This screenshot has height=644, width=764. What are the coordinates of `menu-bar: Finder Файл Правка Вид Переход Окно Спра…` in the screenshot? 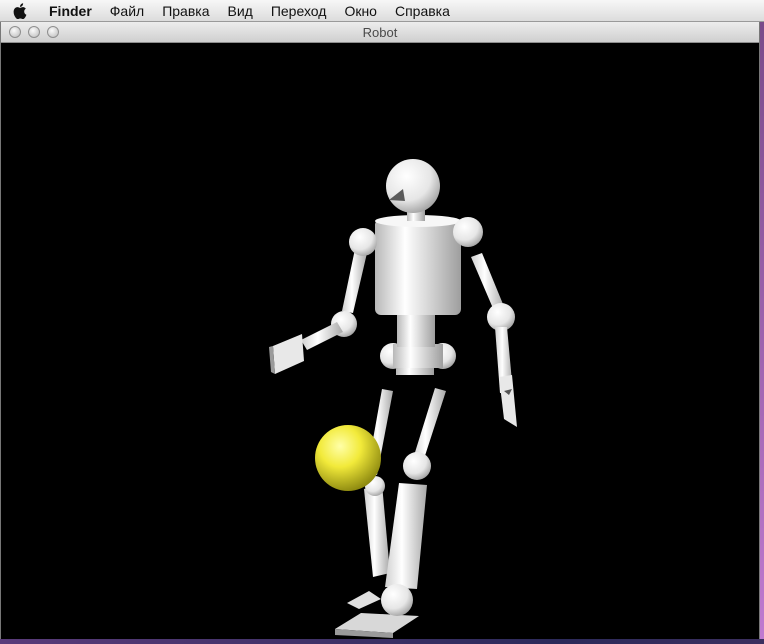 It's located at (382, 11).